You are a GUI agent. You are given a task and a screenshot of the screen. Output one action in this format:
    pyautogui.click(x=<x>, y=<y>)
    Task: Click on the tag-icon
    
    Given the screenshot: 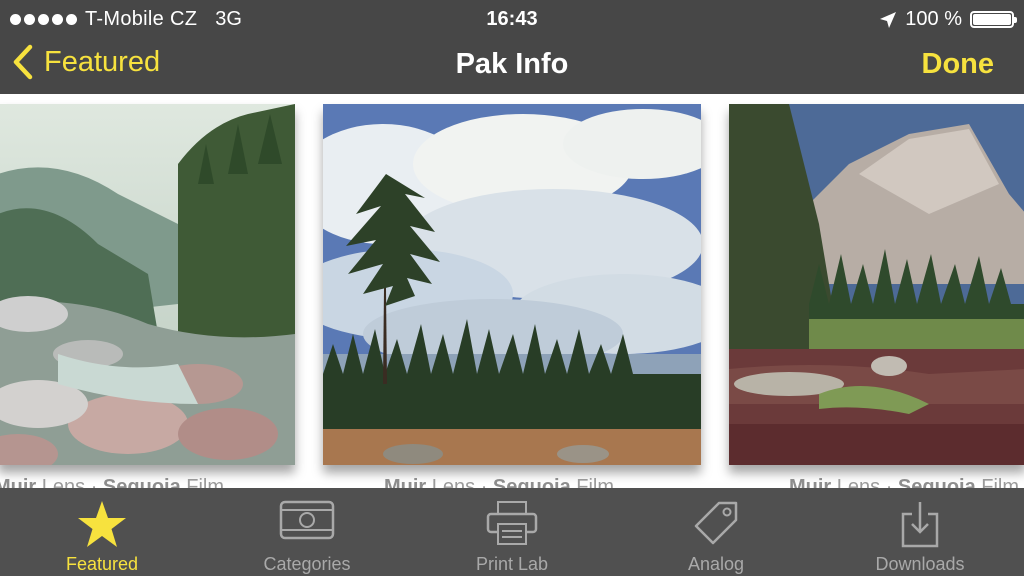 What is the action you would take?
    pyautogui.click(x=716, y=523)
    